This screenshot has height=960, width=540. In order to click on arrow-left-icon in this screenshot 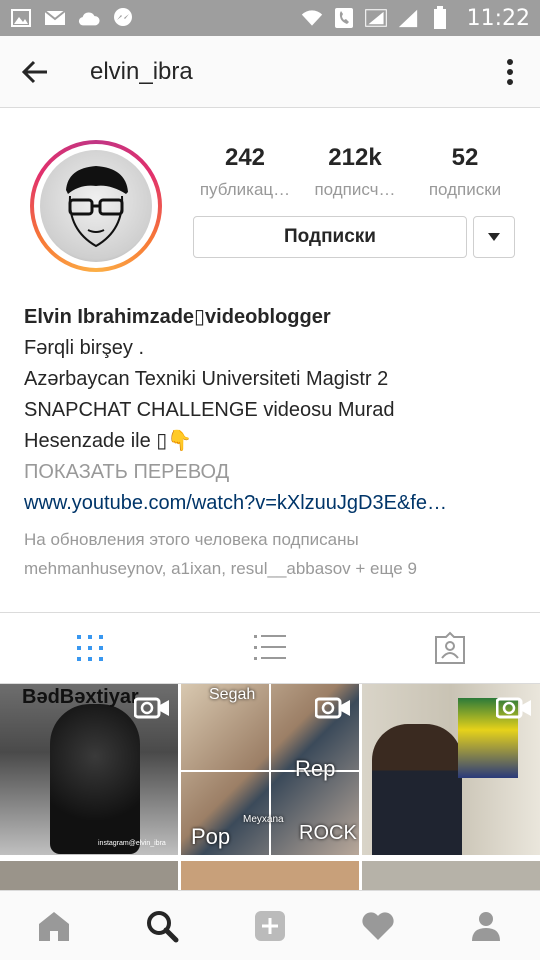, I will do `click(34, 71)`.